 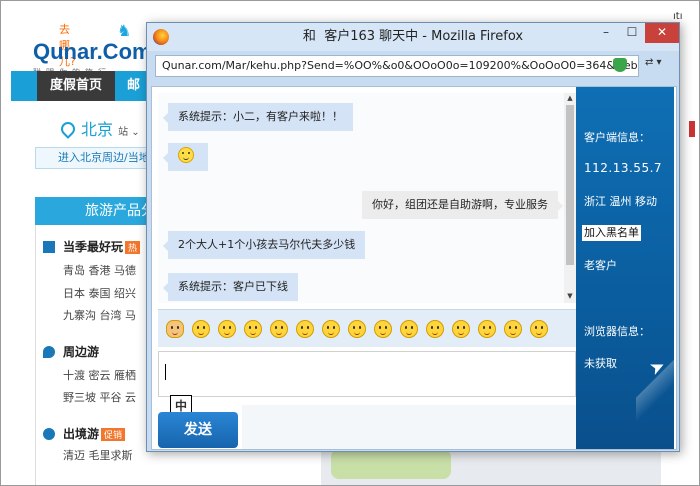 I want to click on close-button: ✕, so click(x=662, y=33).